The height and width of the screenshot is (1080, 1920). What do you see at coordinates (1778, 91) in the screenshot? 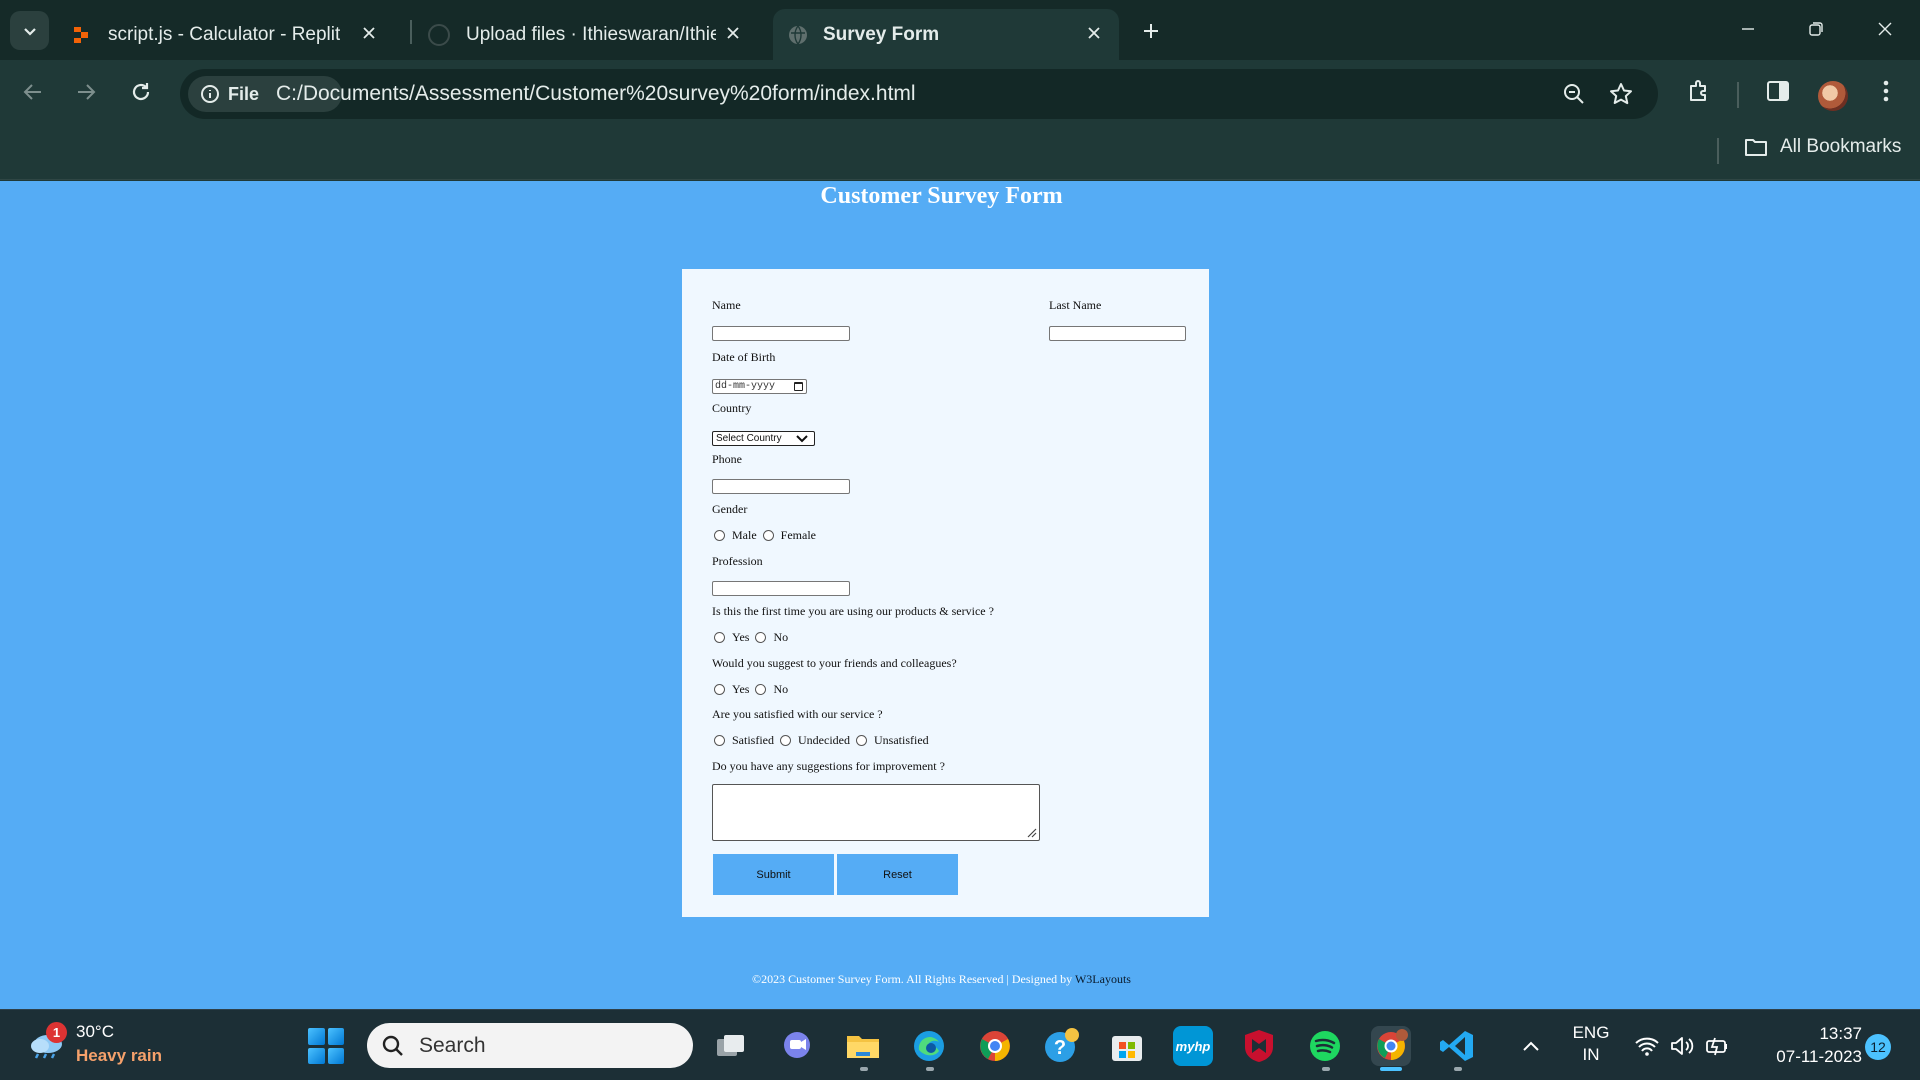
I see `side-panel-icon` at bounding box center [1778, 91].